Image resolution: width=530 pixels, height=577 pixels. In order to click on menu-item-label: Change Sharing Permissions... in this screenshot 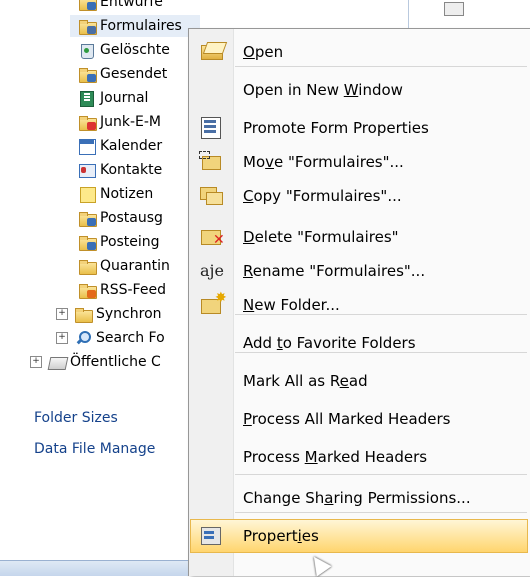, I will do `click(357, 498)`.